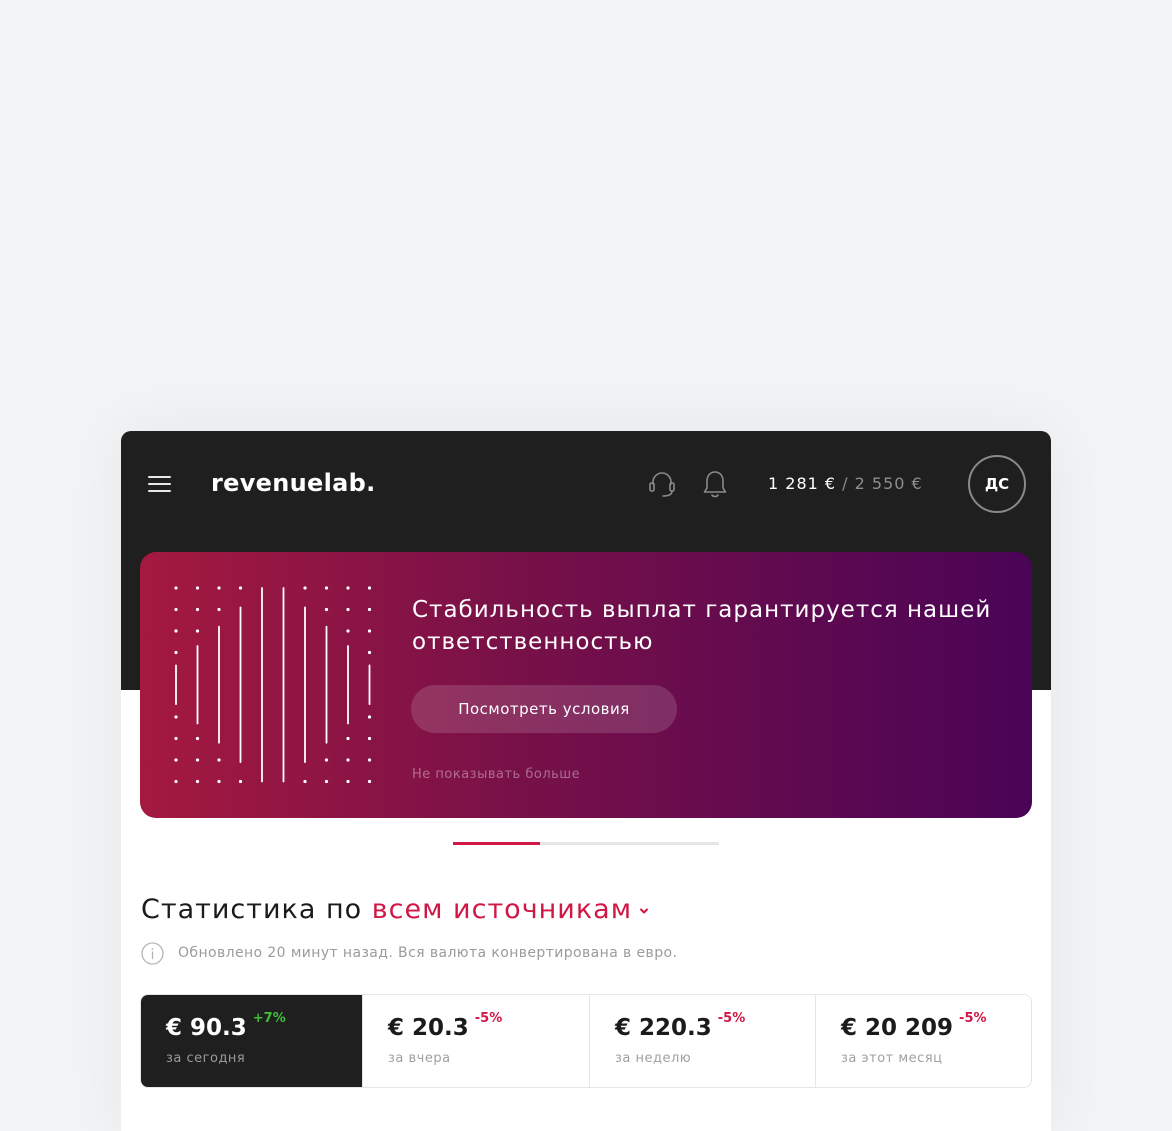 The image size is (1172, 1131). I want to click on stat-value: € 20 209, so click(897, 1028).